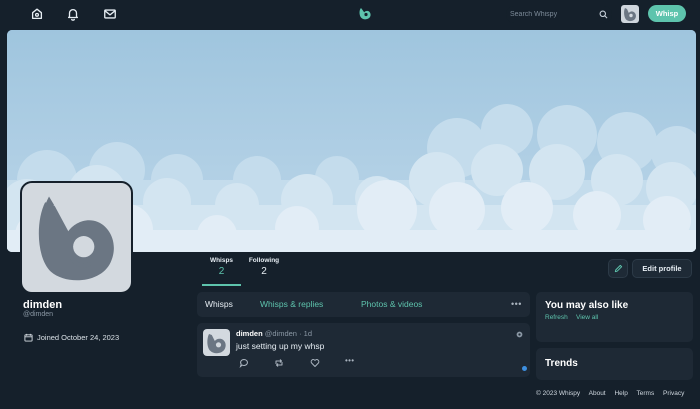 Image resolution: width=700 pixels, height=409 pixels. What do you see at coordinates (587, 305) in the screenshot?
I see `suggestions-title: You may also like` at bounding box center [587, 305].